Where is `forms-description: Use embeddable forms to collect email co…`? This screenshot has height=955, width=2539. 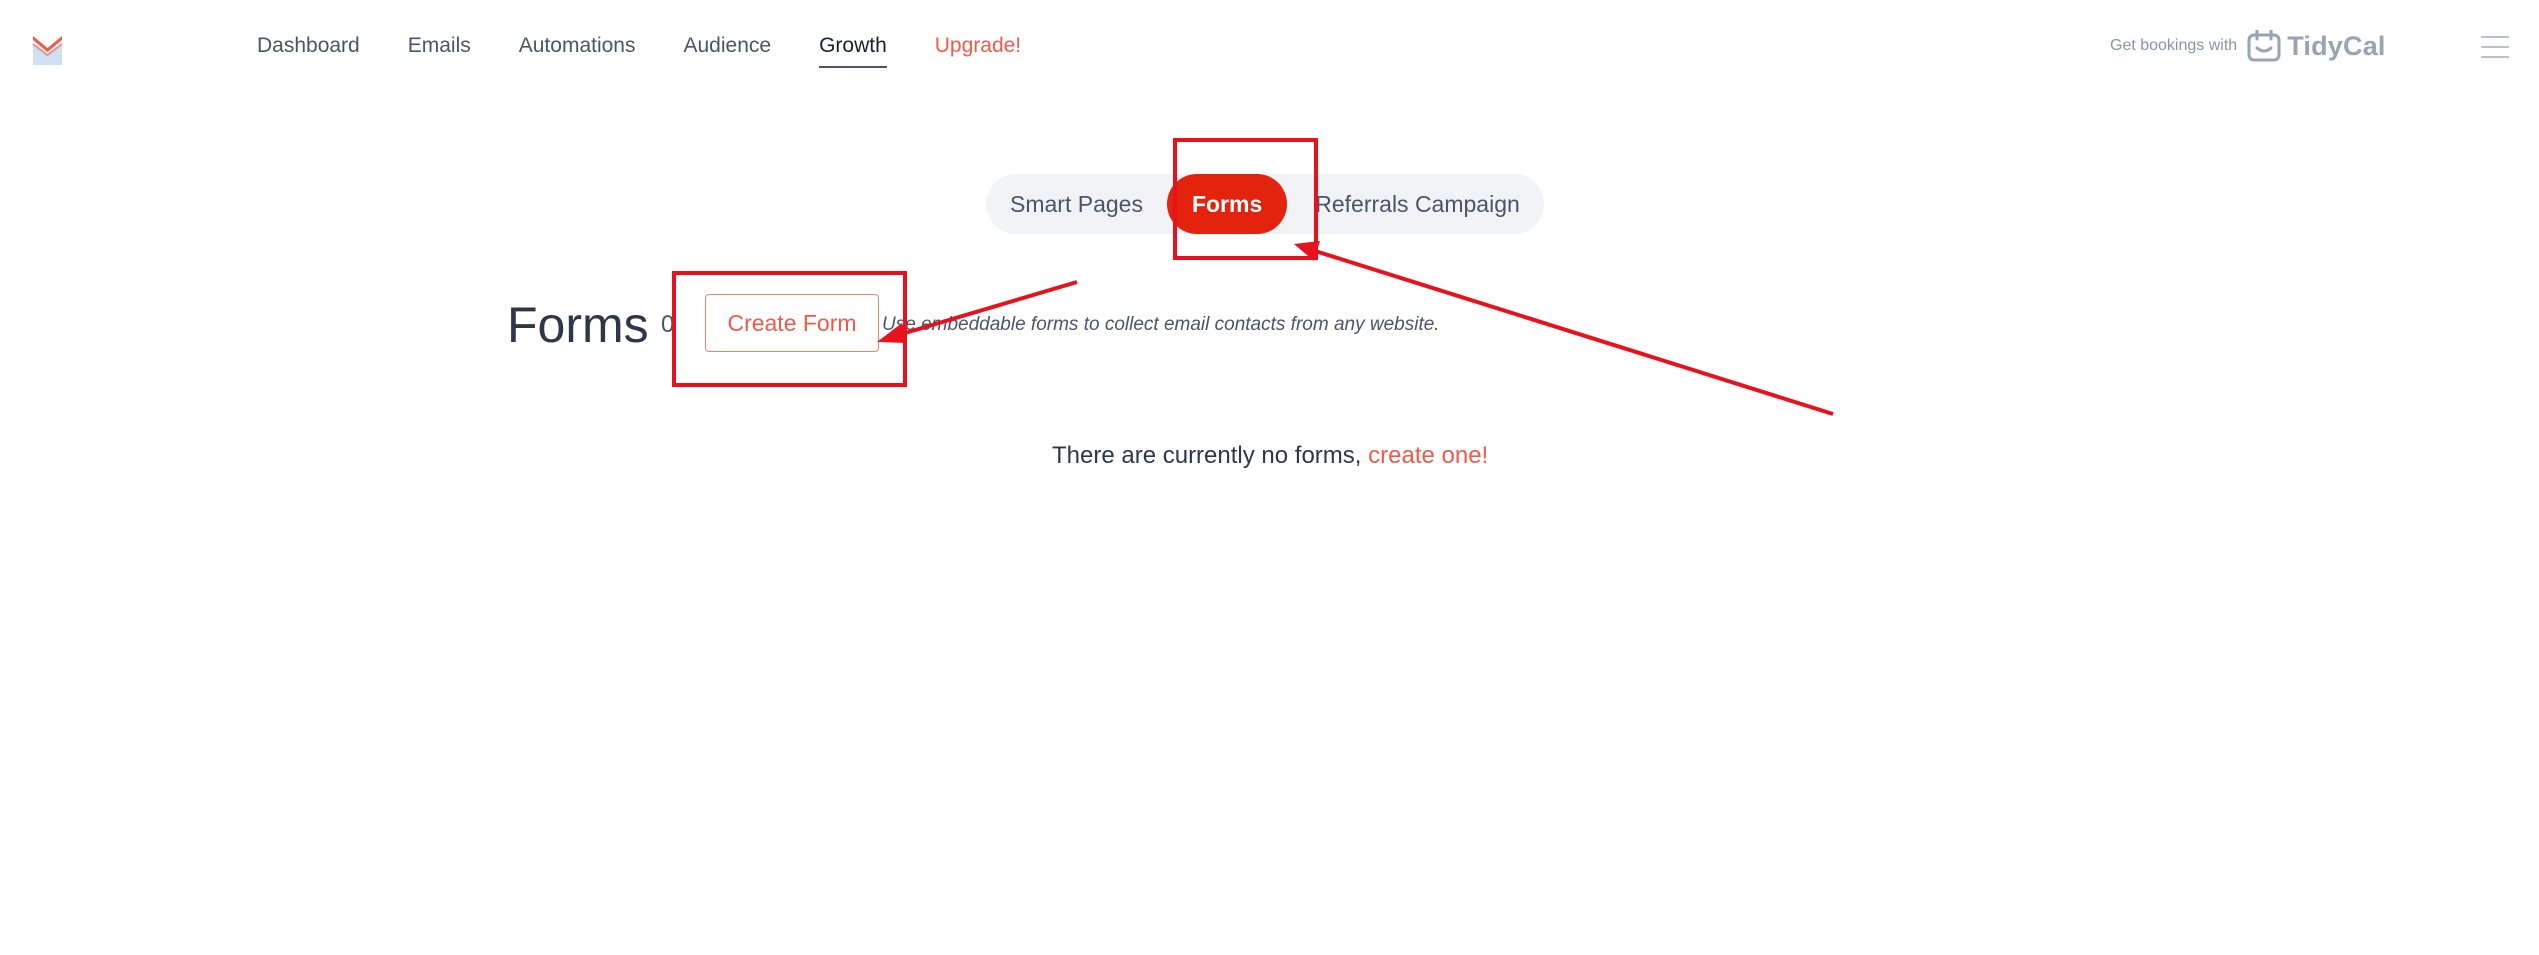
forms-description: Use embeddable forms to collect email co… is located at coordinates (1161, 324).